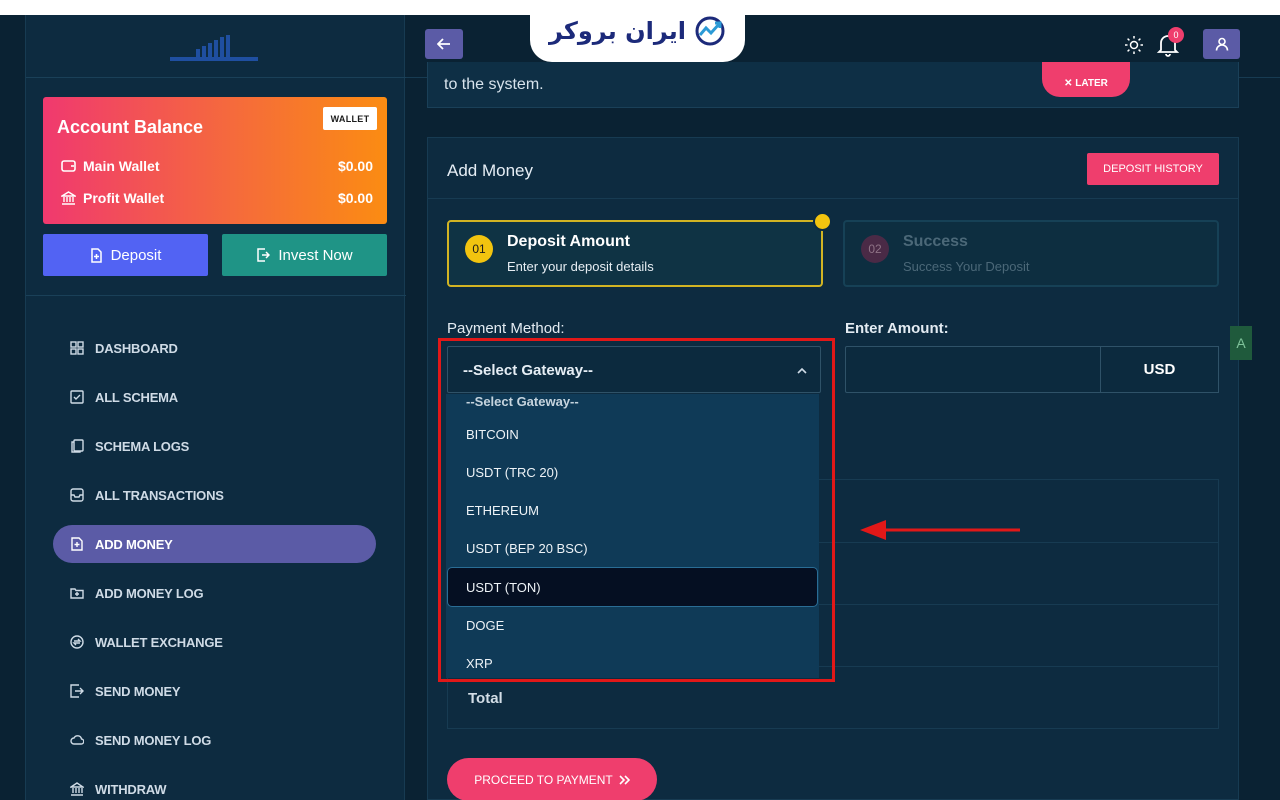 This screenshot has width=1280, height=800. What do you see at coordinates (833, 85) in the screenshot?
I see `notice-banner: to the system. ✕ LATER` at bounding box center [833, 85].